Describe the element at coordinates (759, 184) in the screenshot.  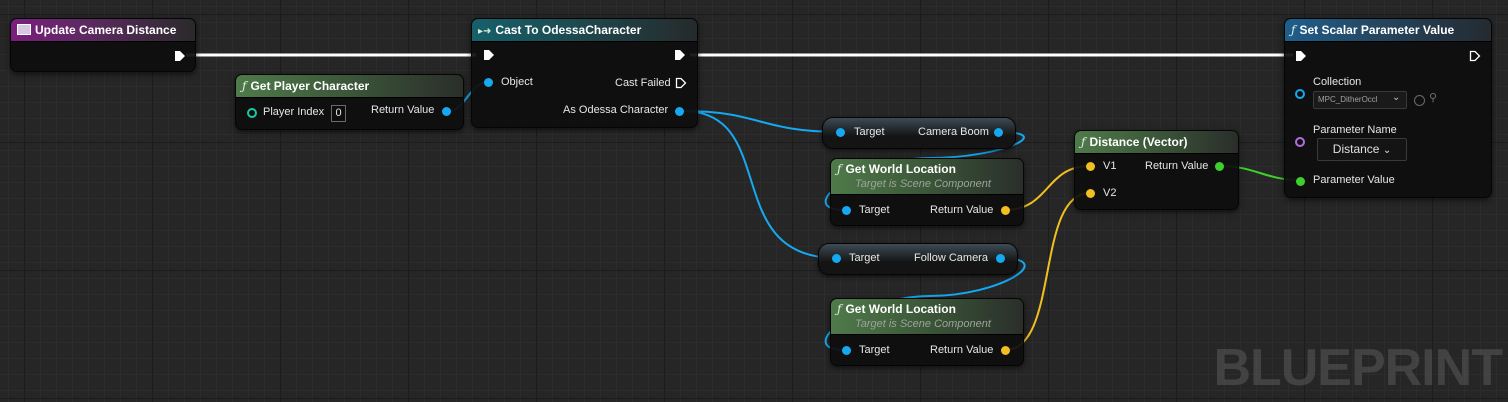
I see `wire-cast-to-follow-camera` at that location.